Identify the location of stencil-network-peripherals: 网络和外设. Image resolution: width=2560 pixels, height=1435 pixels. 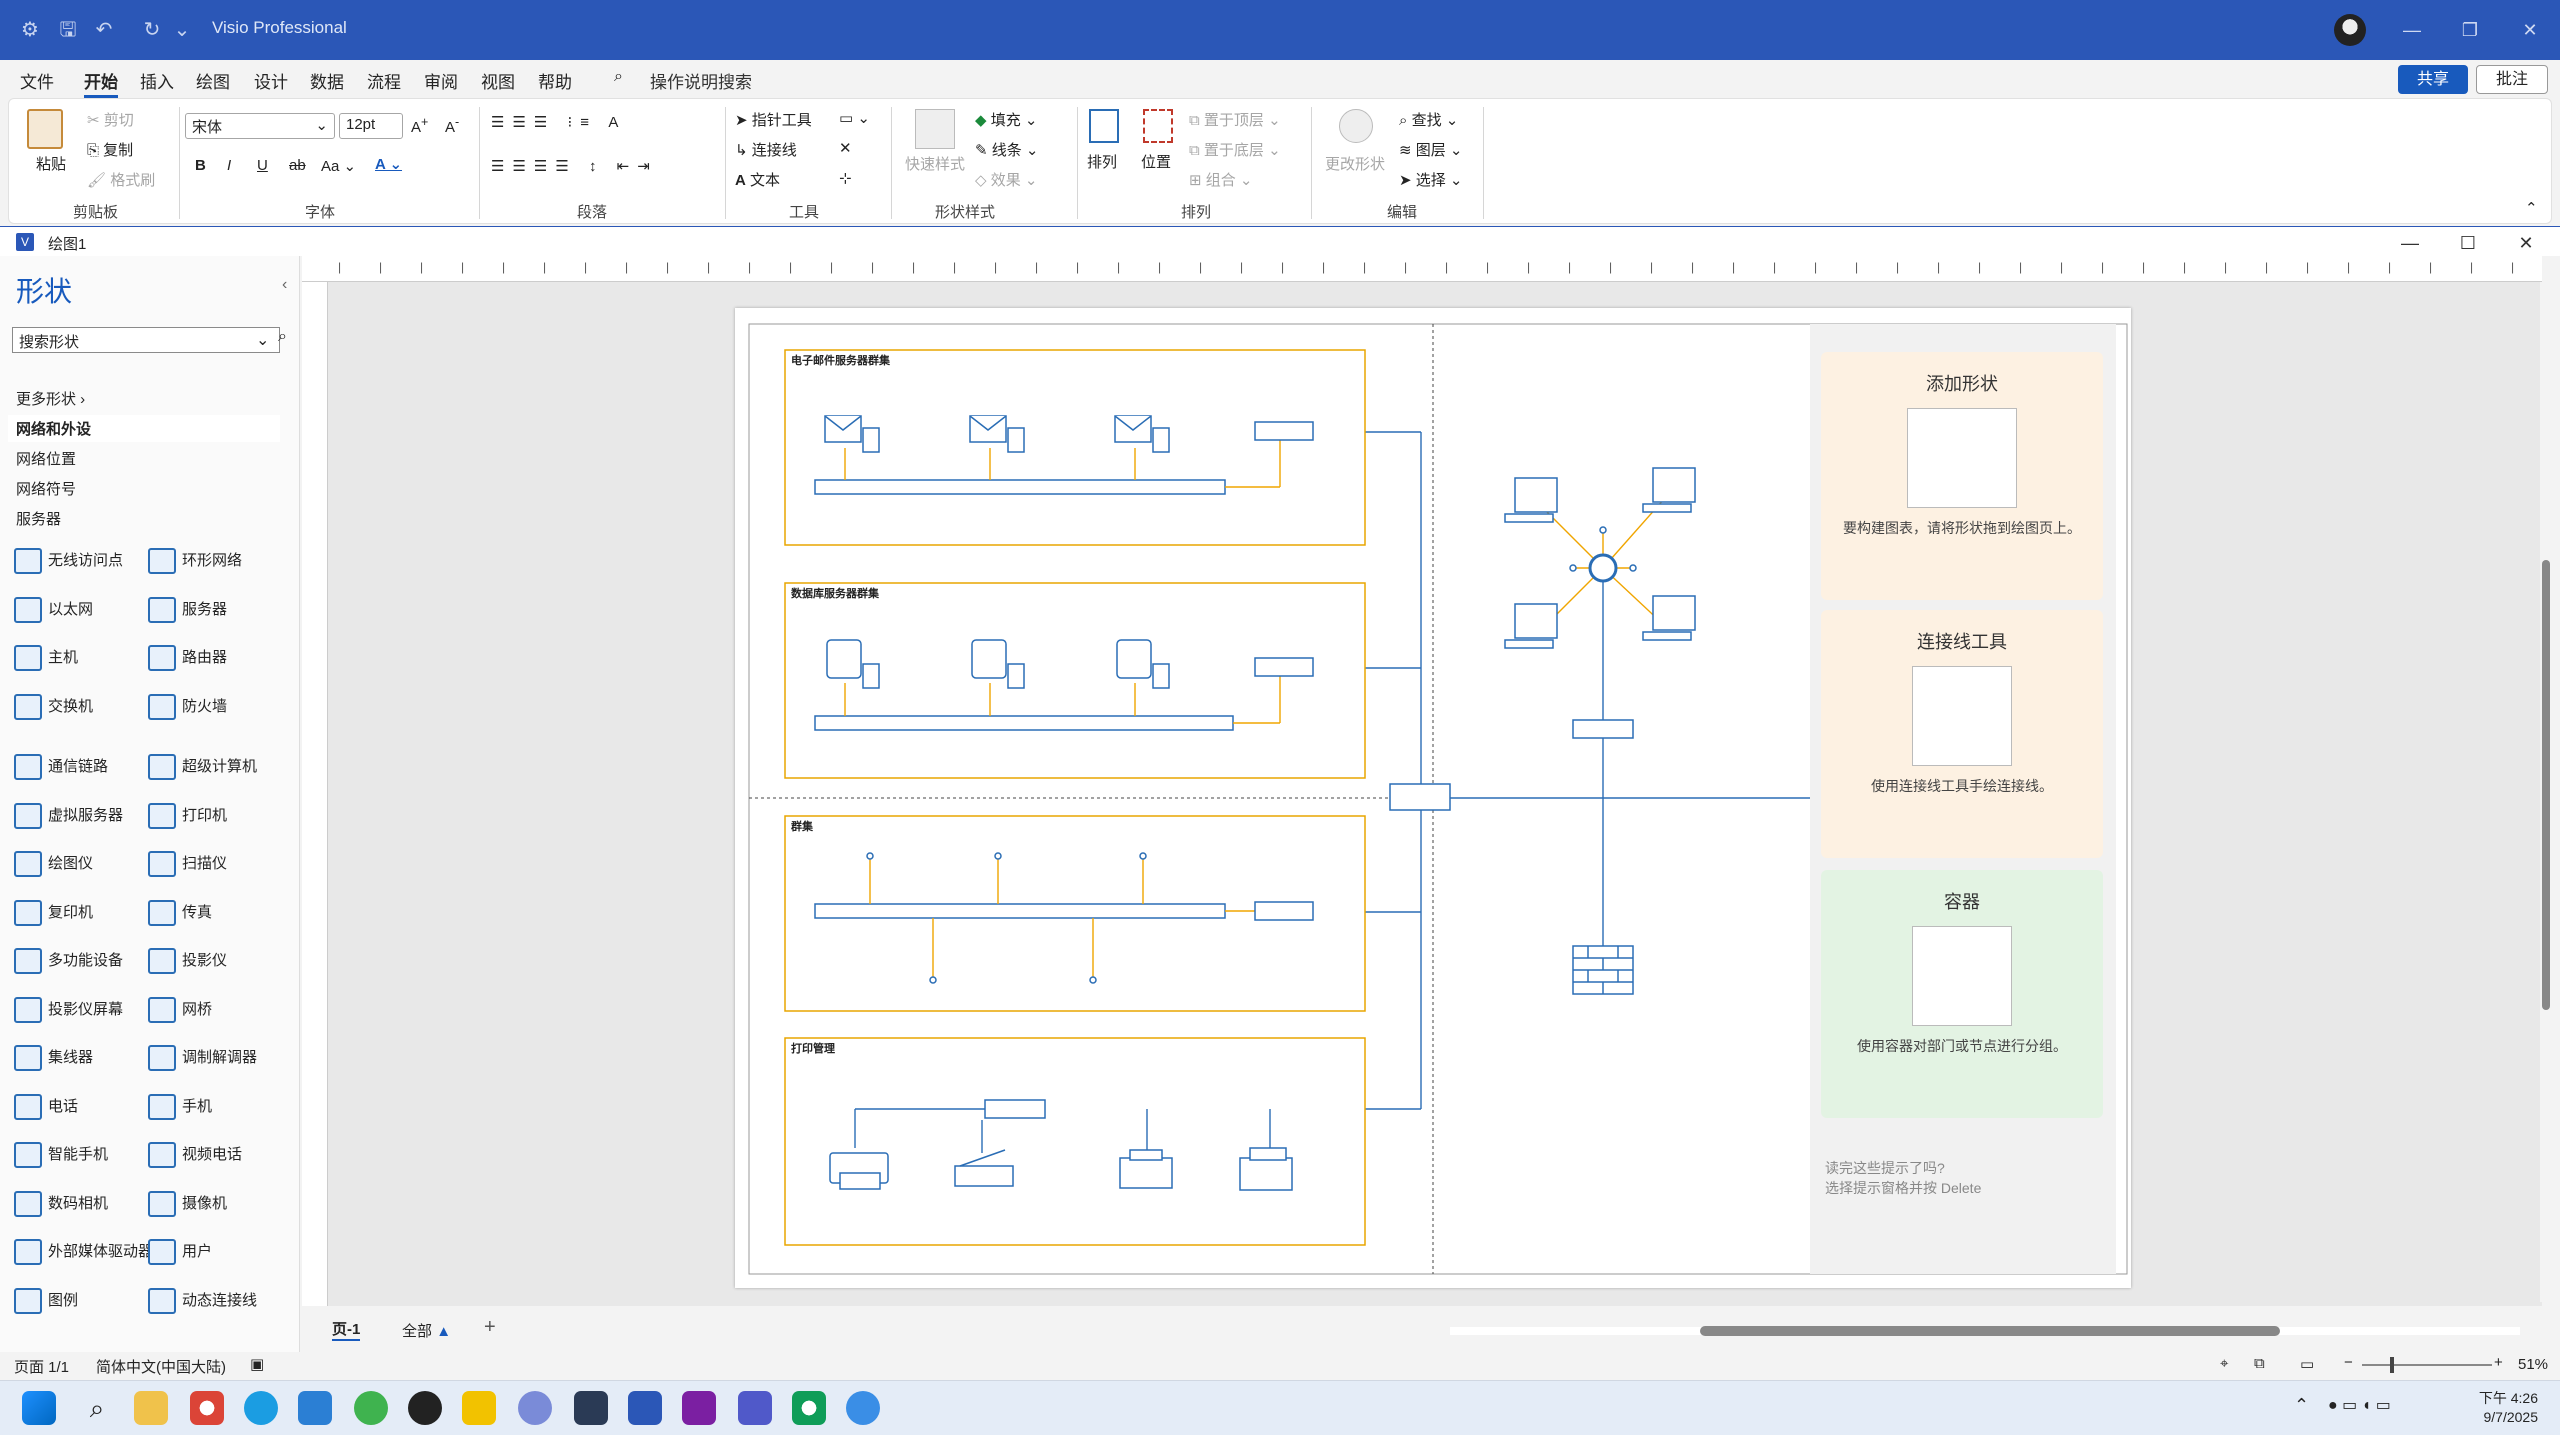
(144, 428).